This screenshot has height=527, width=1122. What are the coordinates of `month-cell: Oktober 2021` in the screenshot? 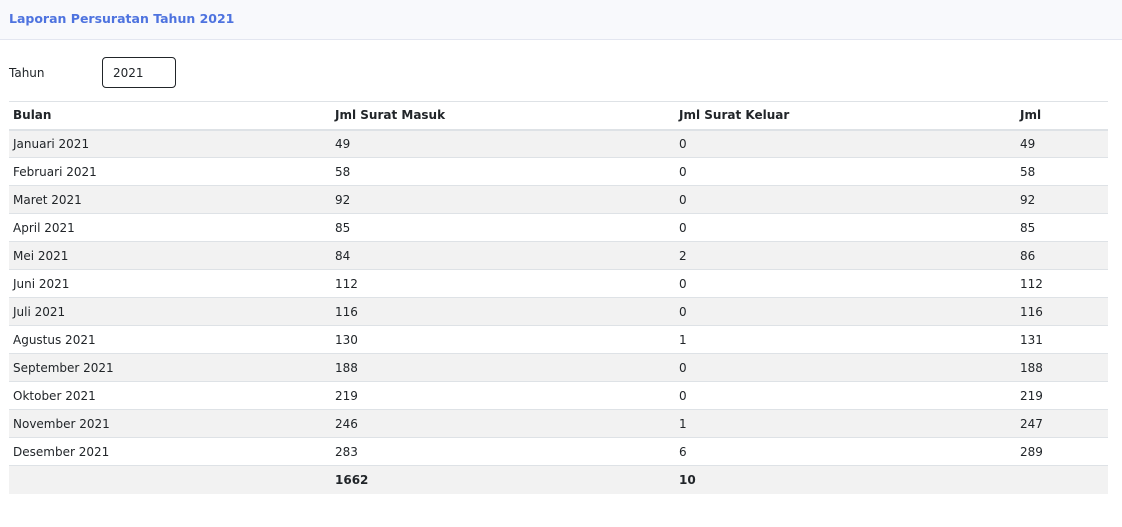 It's located at (170, 395).